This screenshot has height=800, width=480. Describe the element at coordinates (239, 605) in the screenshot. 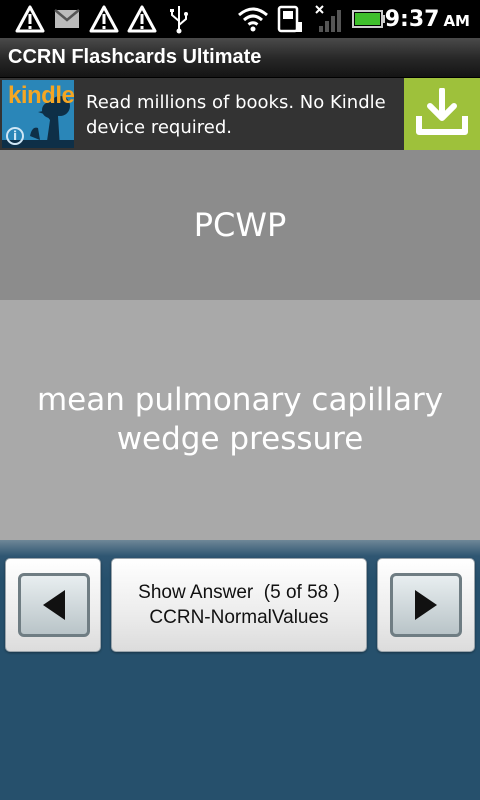

I see `show-answer-button: Show Answer (5 of 58 ) CCRN-NormalValues` at that location.